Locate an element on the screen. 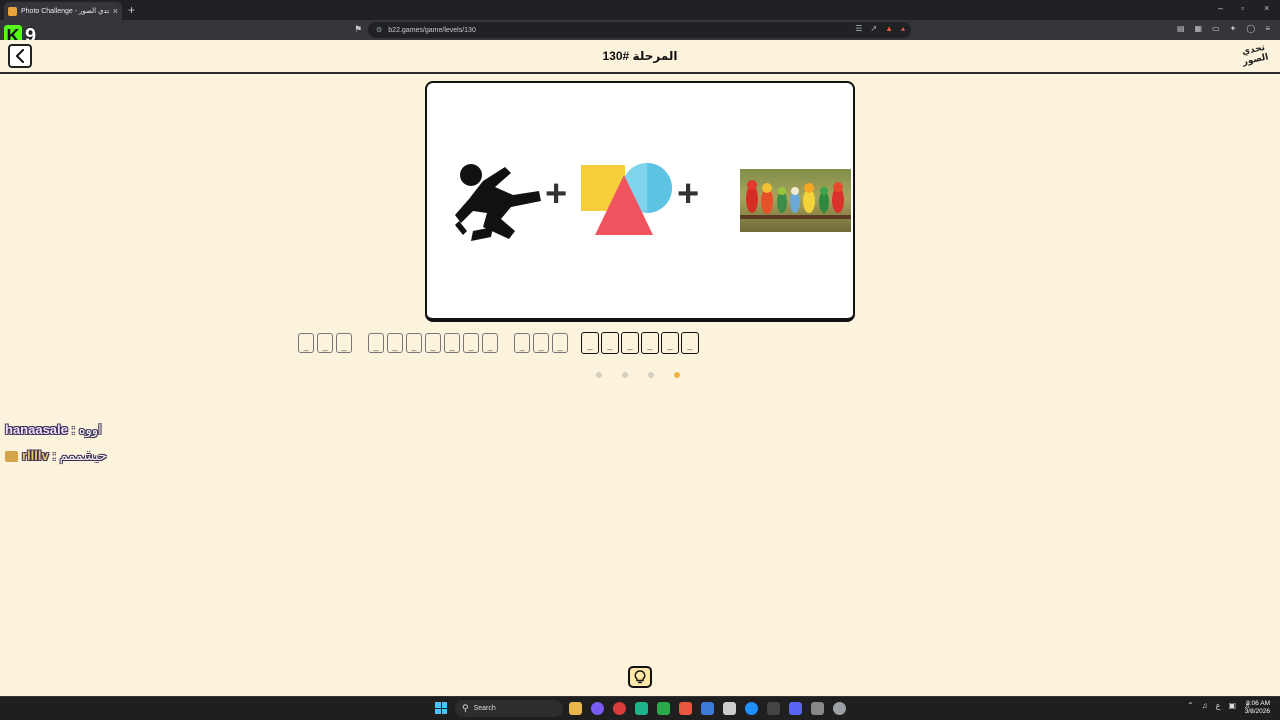 The image size is (1280, 720). wallet-icon: ▭ is located at coordinates (1216, 28).